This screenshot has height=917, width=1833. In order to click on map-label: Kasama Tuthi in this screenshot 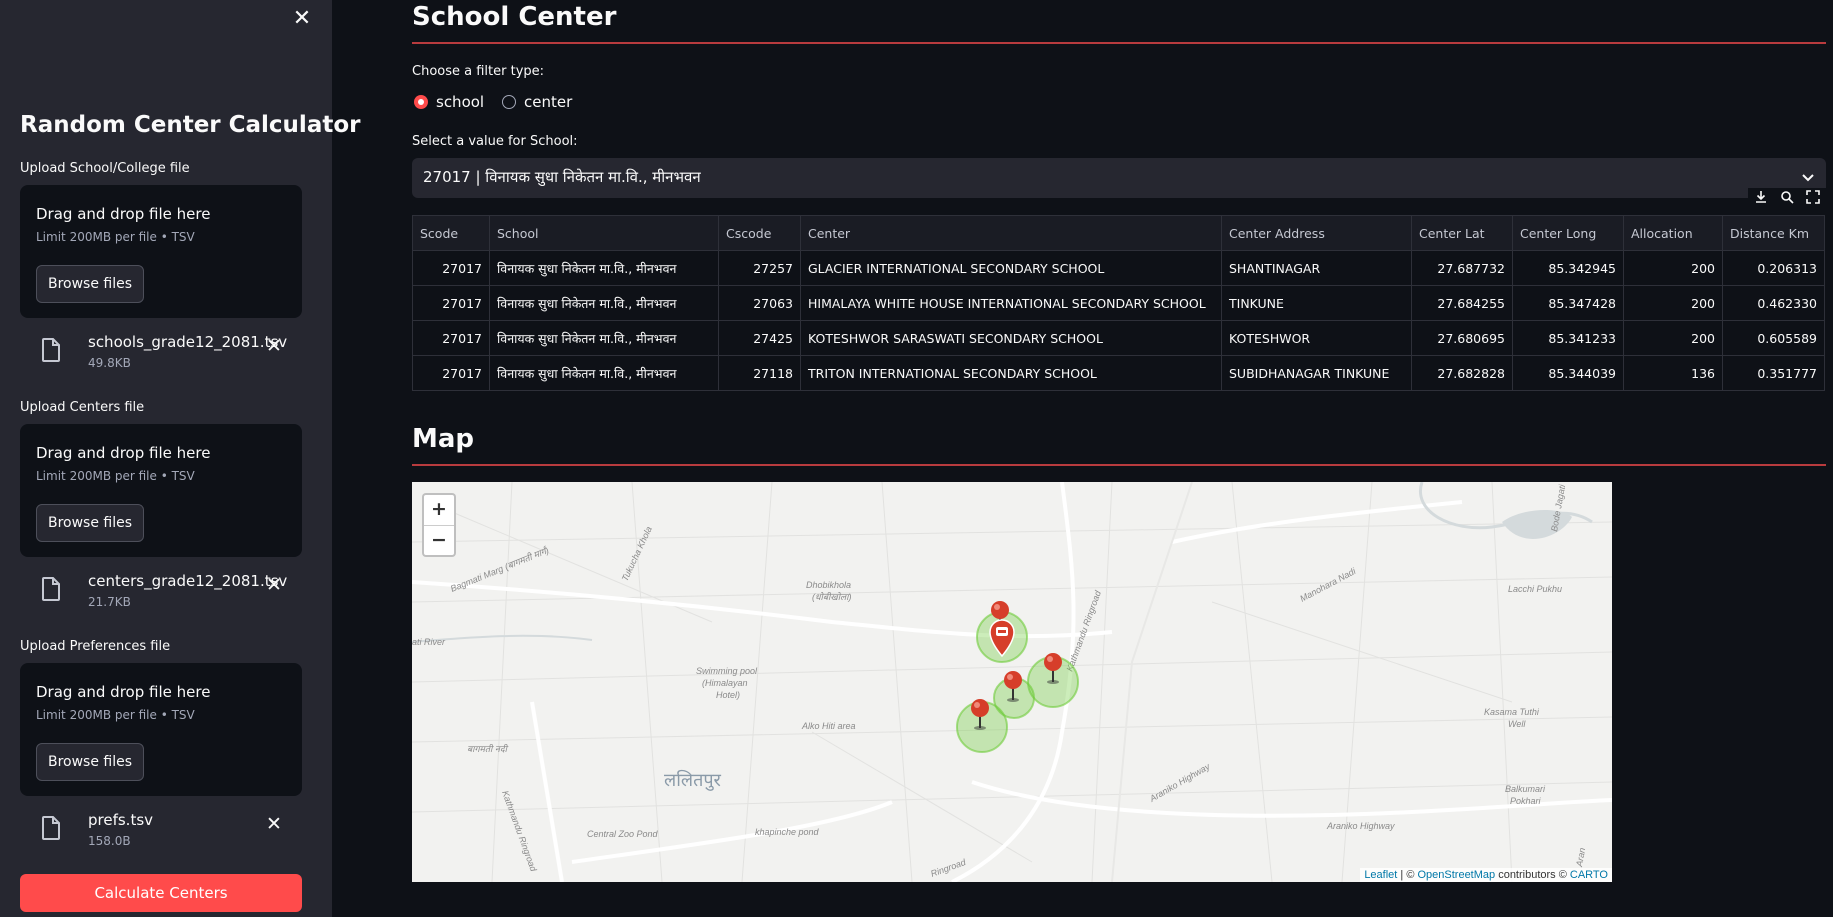, I will do `click(1512, 712)`.